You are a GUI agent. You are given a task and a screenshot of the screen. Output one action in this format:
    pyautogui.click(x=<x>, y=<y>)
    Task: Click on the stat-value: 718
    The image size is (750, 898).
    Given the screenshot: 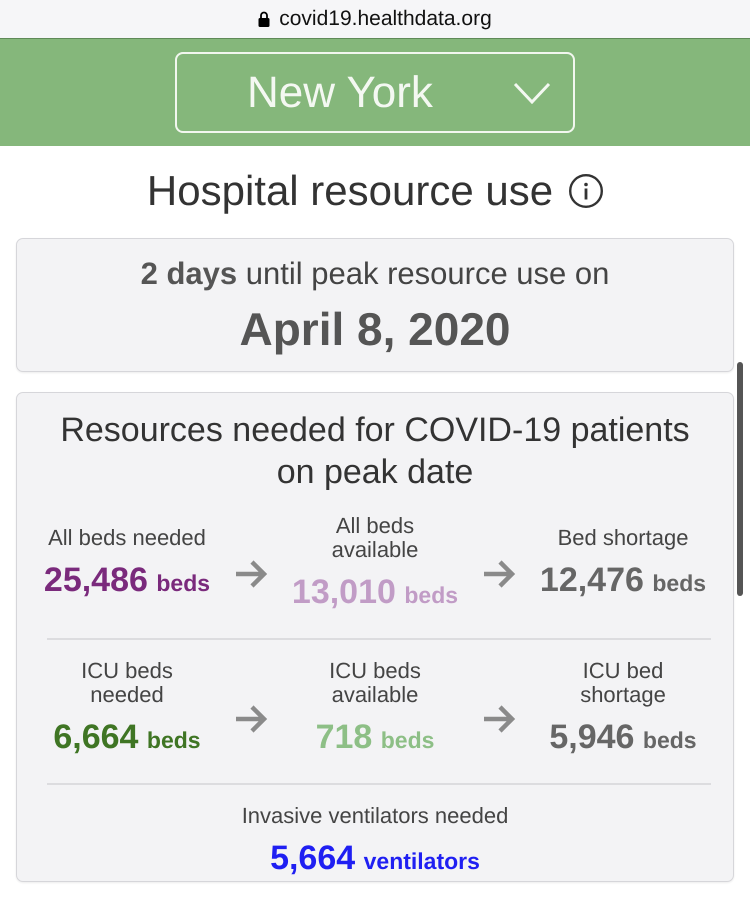 What is the action you would take?
    pyautogui.click(x=344, y=737)
    